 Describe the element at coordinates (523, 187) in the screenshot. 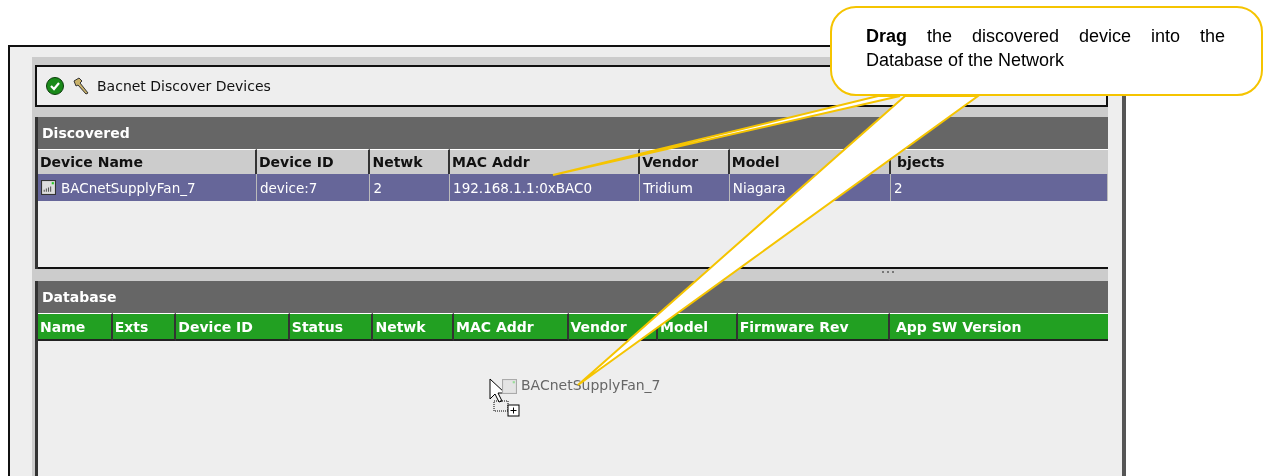

I see `table-cell: 192.168.1.1:0xBAC0` at that location.